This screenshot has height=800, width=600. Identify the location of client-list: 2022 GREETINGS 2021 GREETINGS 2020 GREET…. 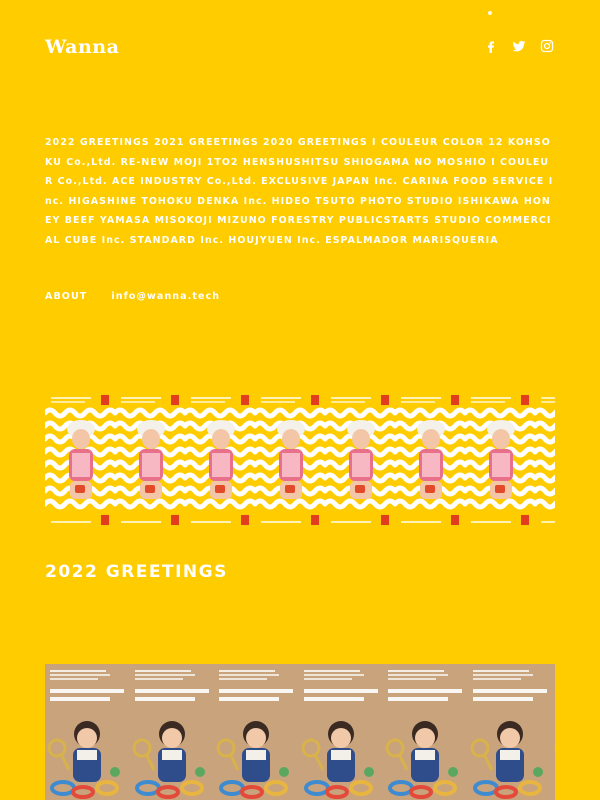
(299, 191).